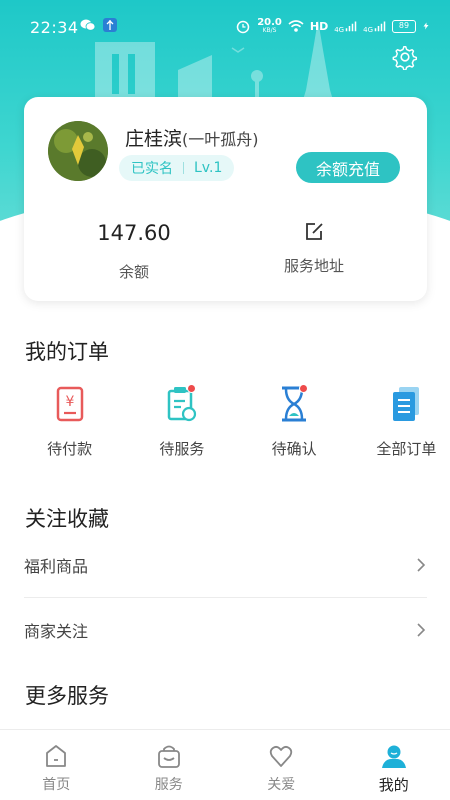 Image resolution: width=450 pixels, height=800 pixels. I want to click on battery-level: 89, so click(404, 25).